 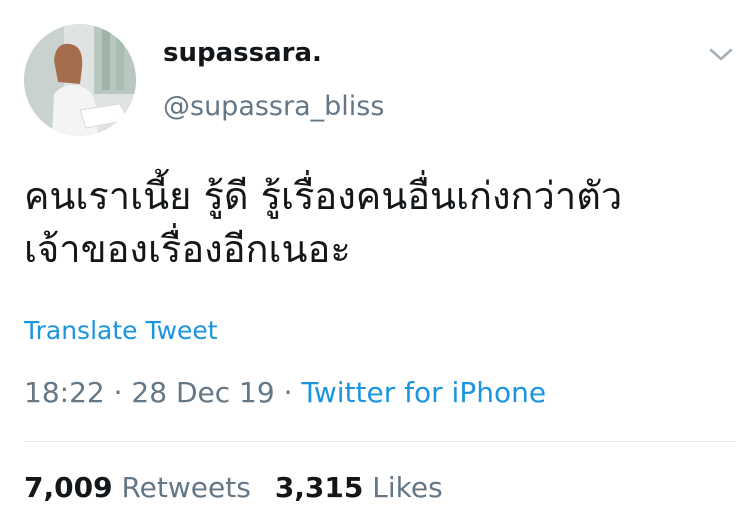 I want to click on retweets-stat: 7,009 Retweets, so click(x=137, y=487).